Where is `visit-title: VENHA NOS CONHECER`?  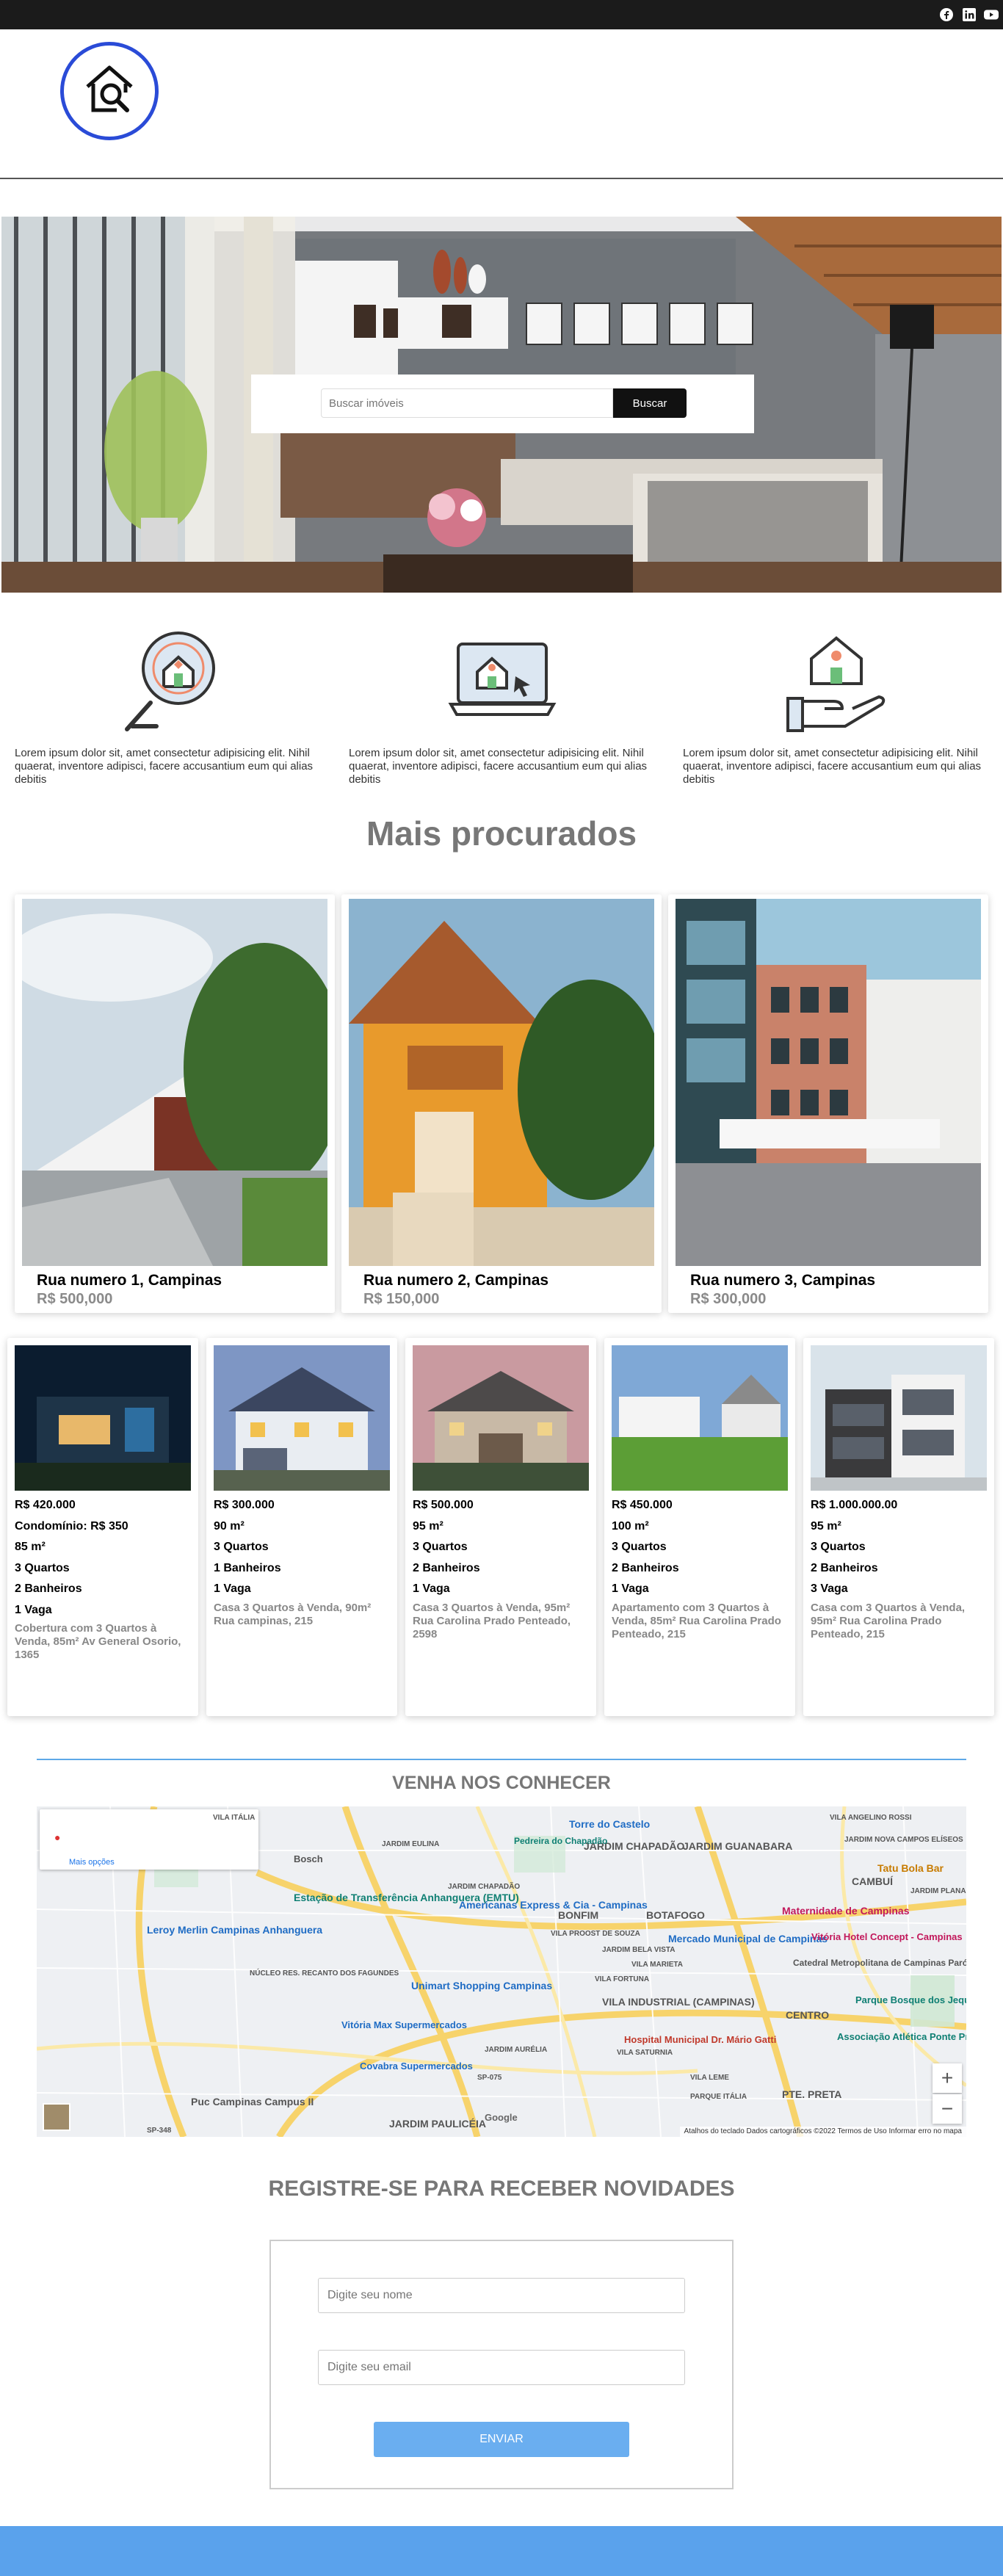 visit-title: VENHA NOS CONHECER is located at coordinates (501, 1783).